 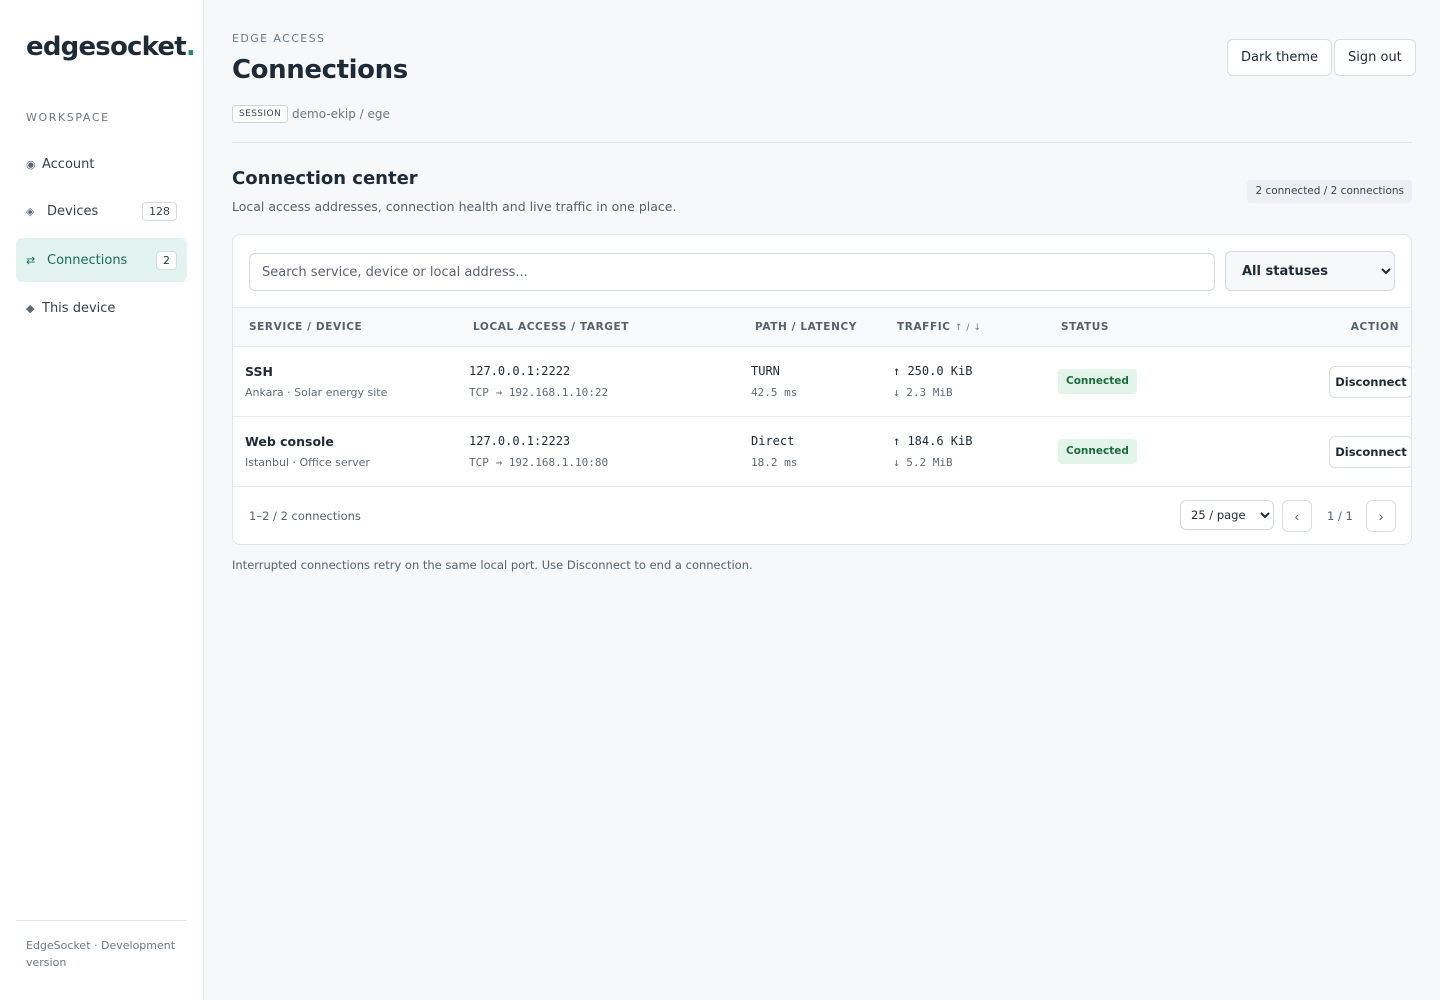 I want to click on account-icon: ◉, so click(x=31, y=164).